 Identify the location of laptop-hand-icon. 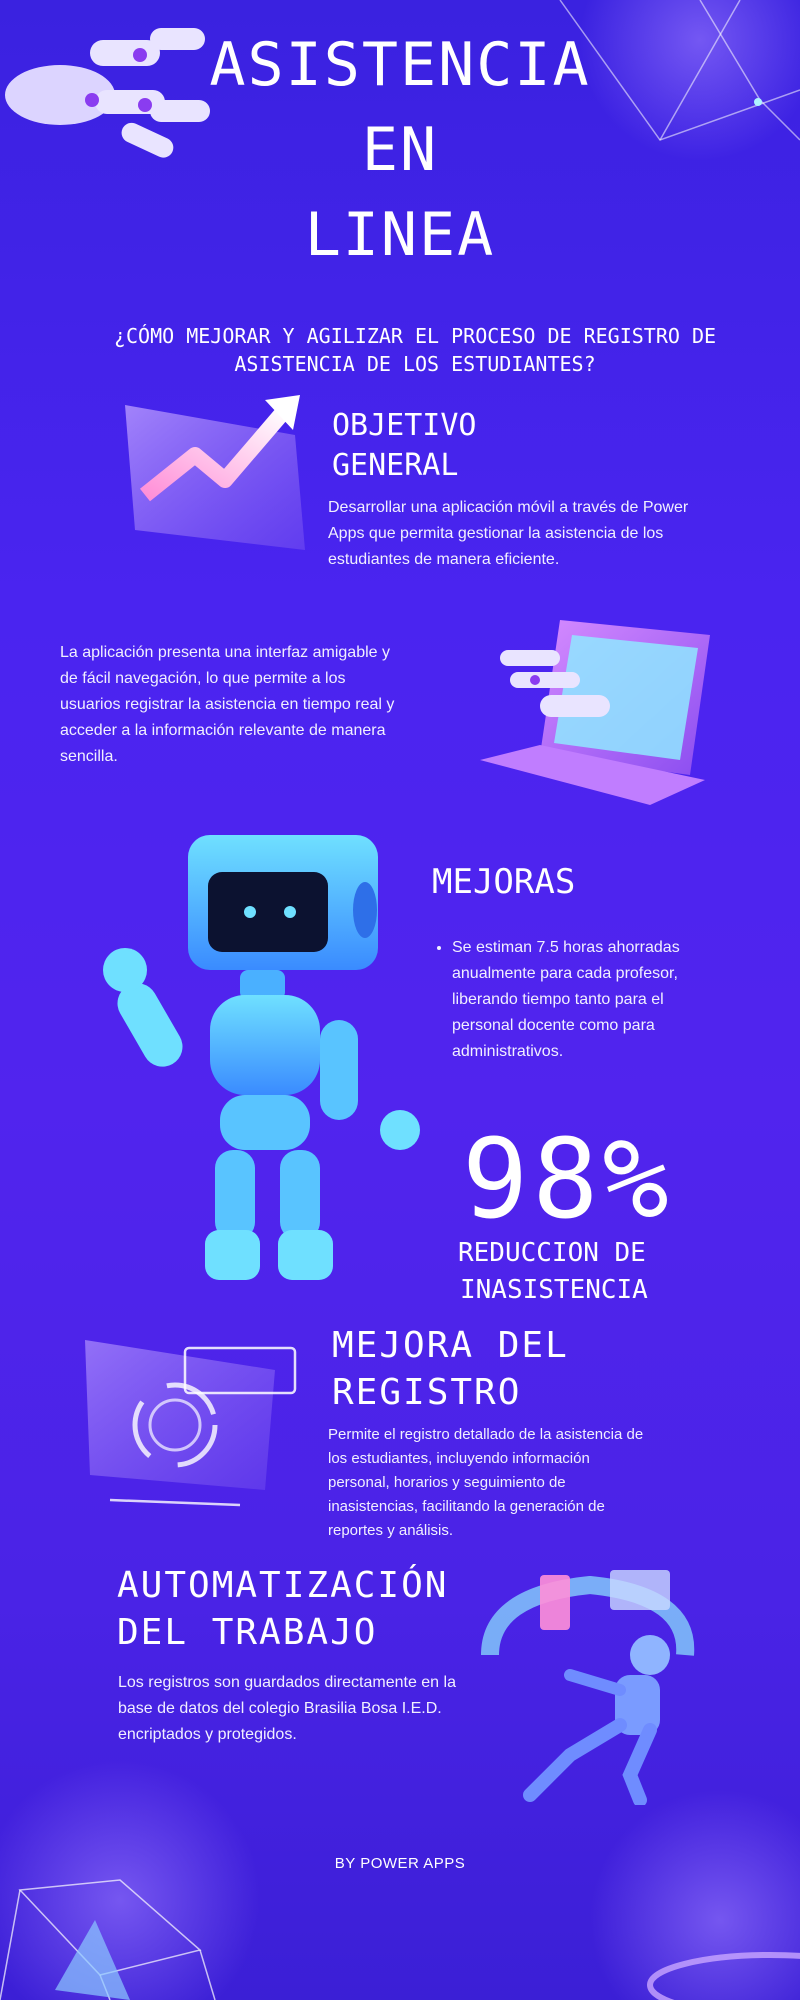
(595, 712).